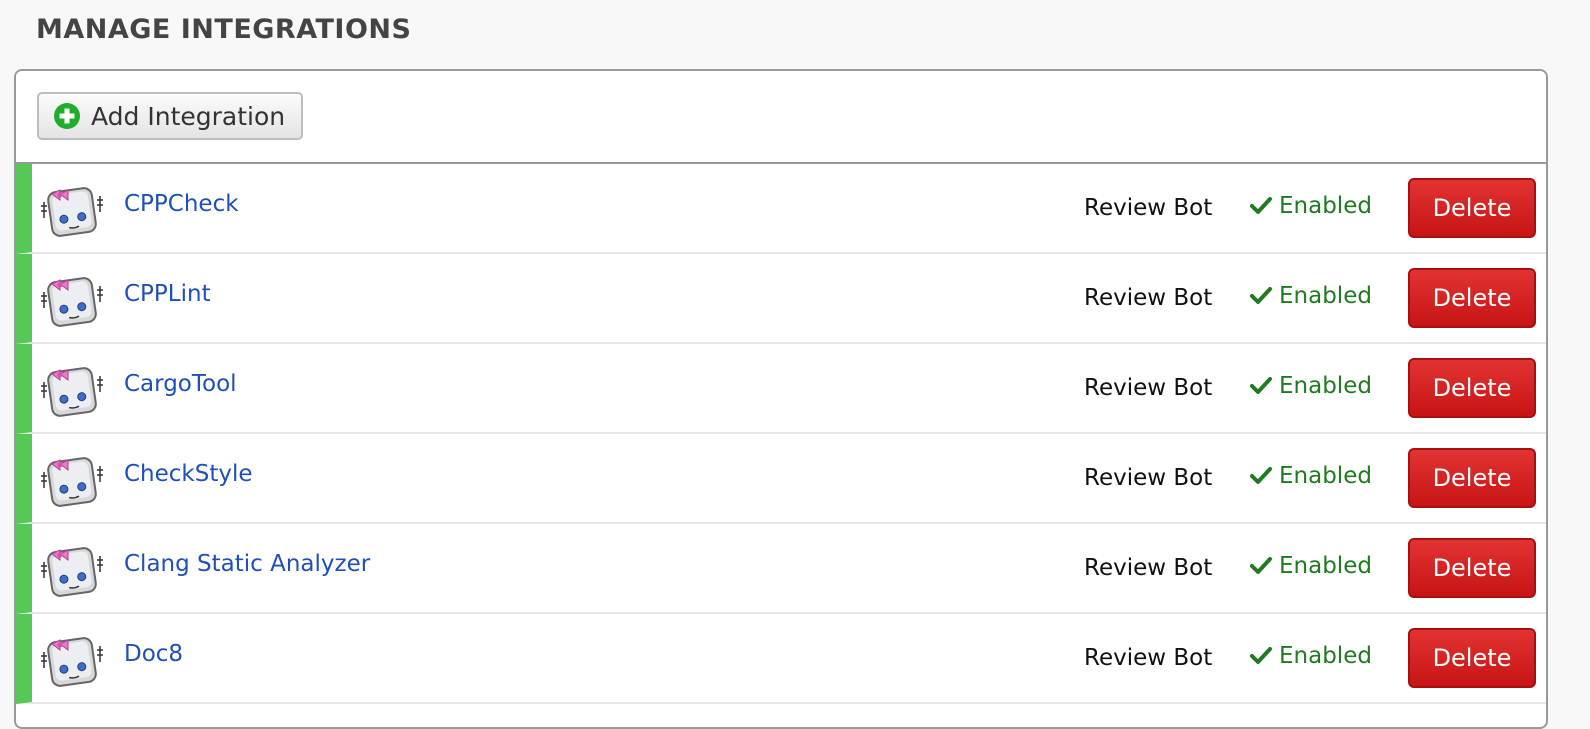 The image size is (1590, 729). I want to click on add-integration-button: Add Integration, so click(170, 116).